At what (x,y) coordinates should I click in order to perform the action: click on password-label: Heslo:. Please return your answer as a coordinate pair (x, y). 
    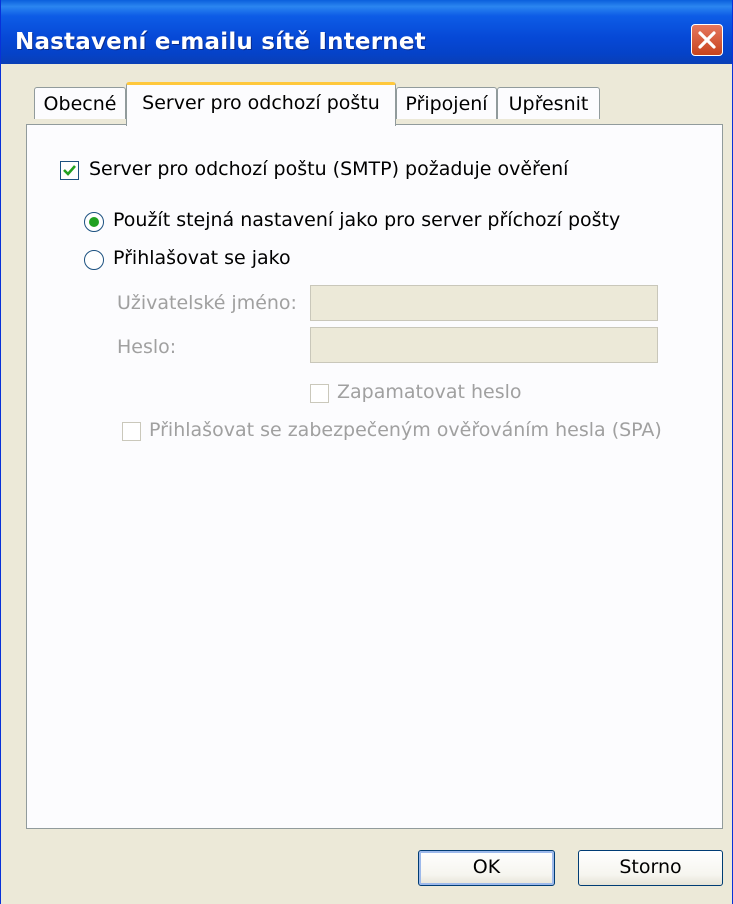
    Looking at the image, I should click on (147, 347).